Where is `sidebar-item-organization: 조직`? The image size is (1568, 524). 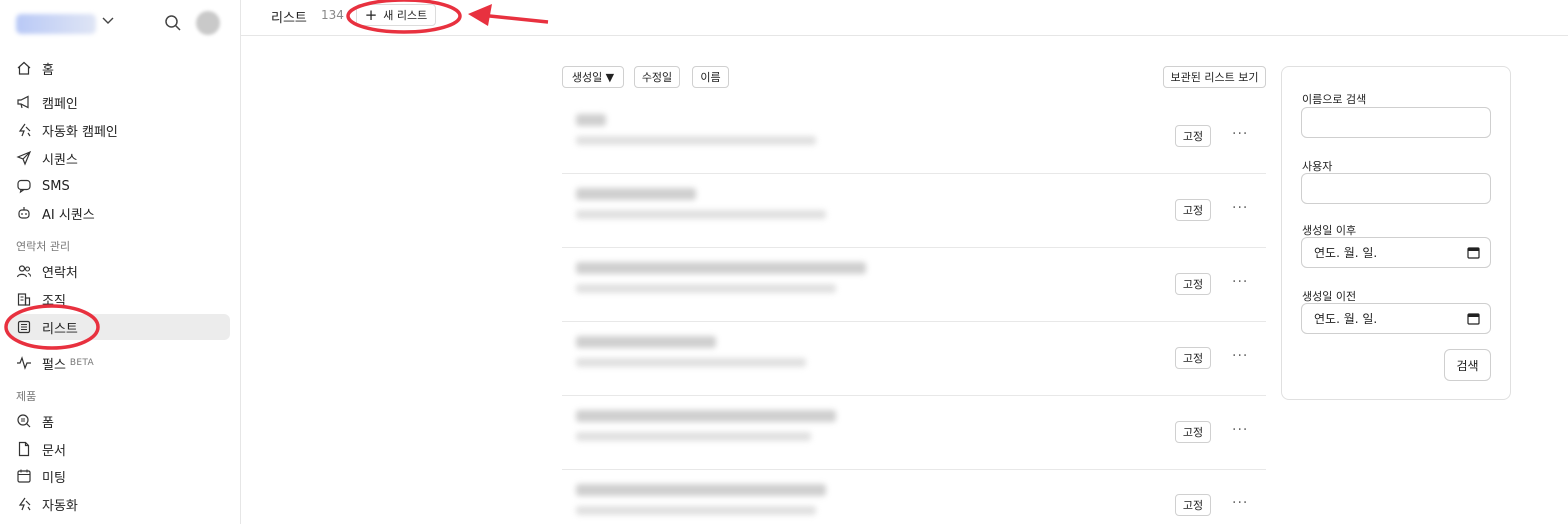 sidebar-item-organization: 조직 is located at coordinates (119, 299).